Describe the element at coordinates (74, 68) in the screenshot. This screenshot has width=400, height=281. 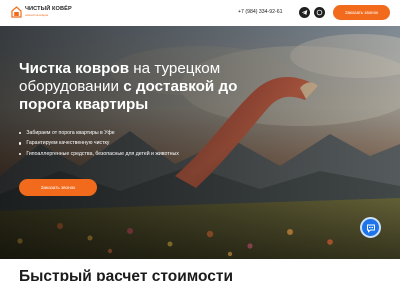
I see `hero-title-bold-1: Чистка ковров` at that location.